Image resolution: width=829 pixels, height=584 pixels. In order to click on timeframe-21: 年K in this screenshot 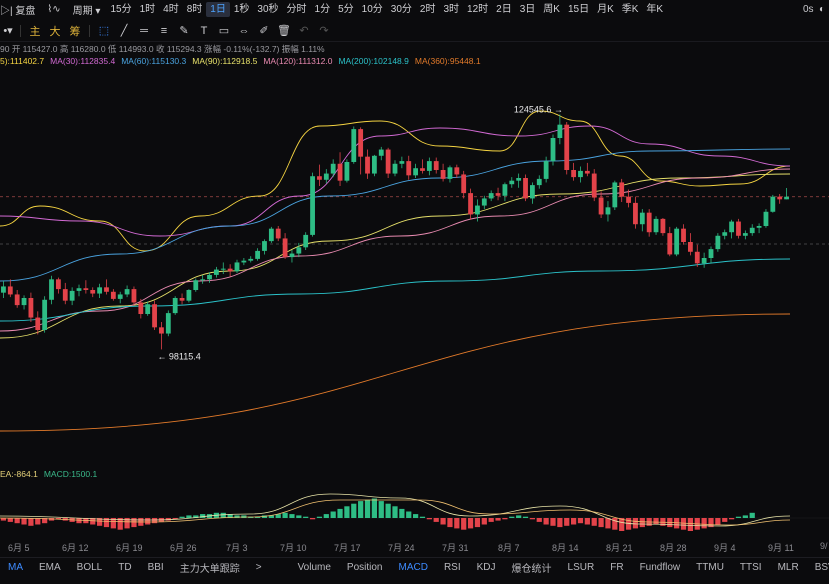, I will do `click(654, 9)`.